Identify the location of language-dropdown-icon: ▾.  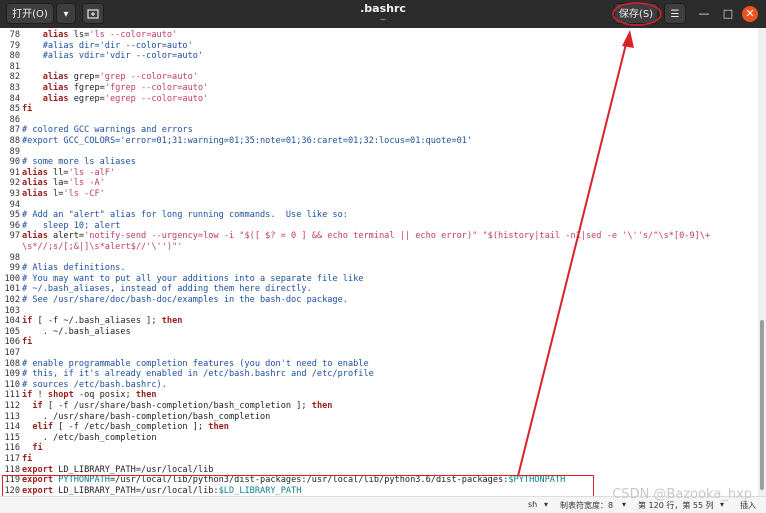
(546, 504).